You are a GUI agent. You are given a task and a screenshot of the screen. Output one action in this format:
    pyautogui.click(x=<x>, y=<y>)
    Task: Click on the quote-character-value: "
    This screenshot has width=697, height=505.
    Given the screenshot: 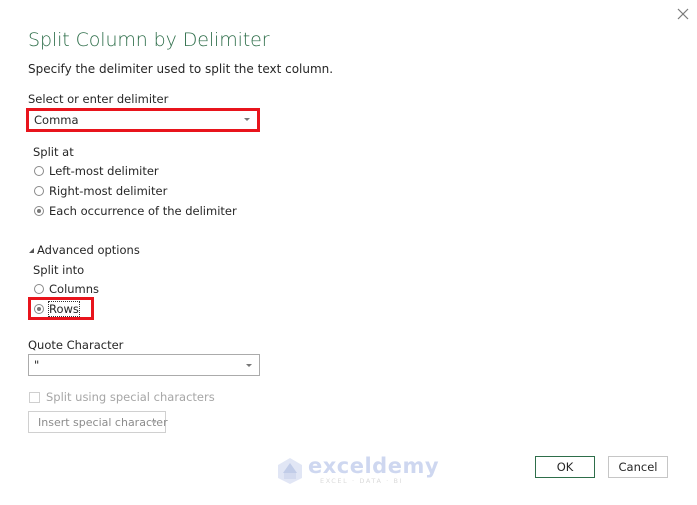 What is the action you would take?
    pyautogui.click(x=37, y=365)
    